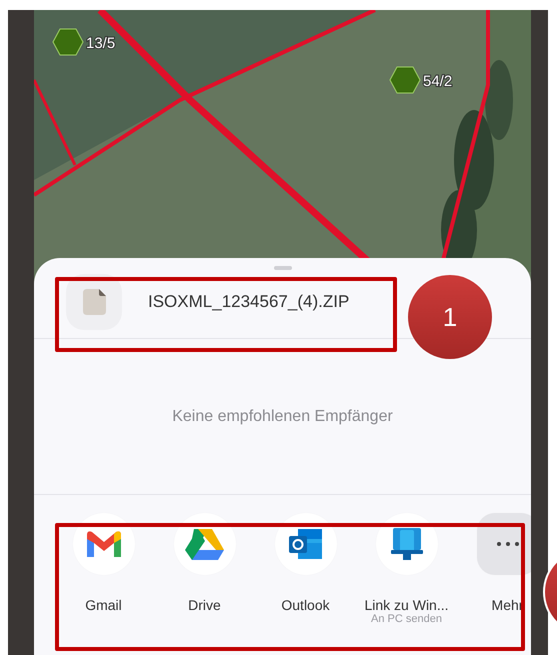  What do you see at coordinates (306, 544) in the screenshot?
I see `envelope-letter-icon` at bounding box center [306, 544].